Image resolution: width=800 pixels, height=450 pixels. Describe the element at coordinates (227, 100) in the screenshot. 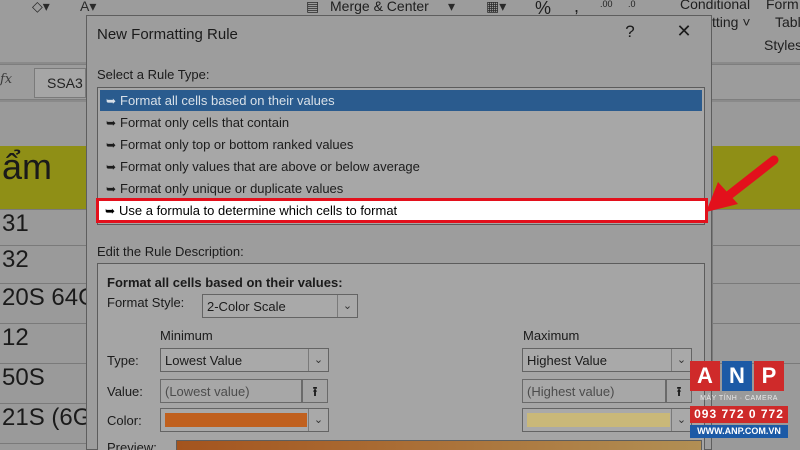

I see `rule-type-label: Format all cells based on their values` at that location.